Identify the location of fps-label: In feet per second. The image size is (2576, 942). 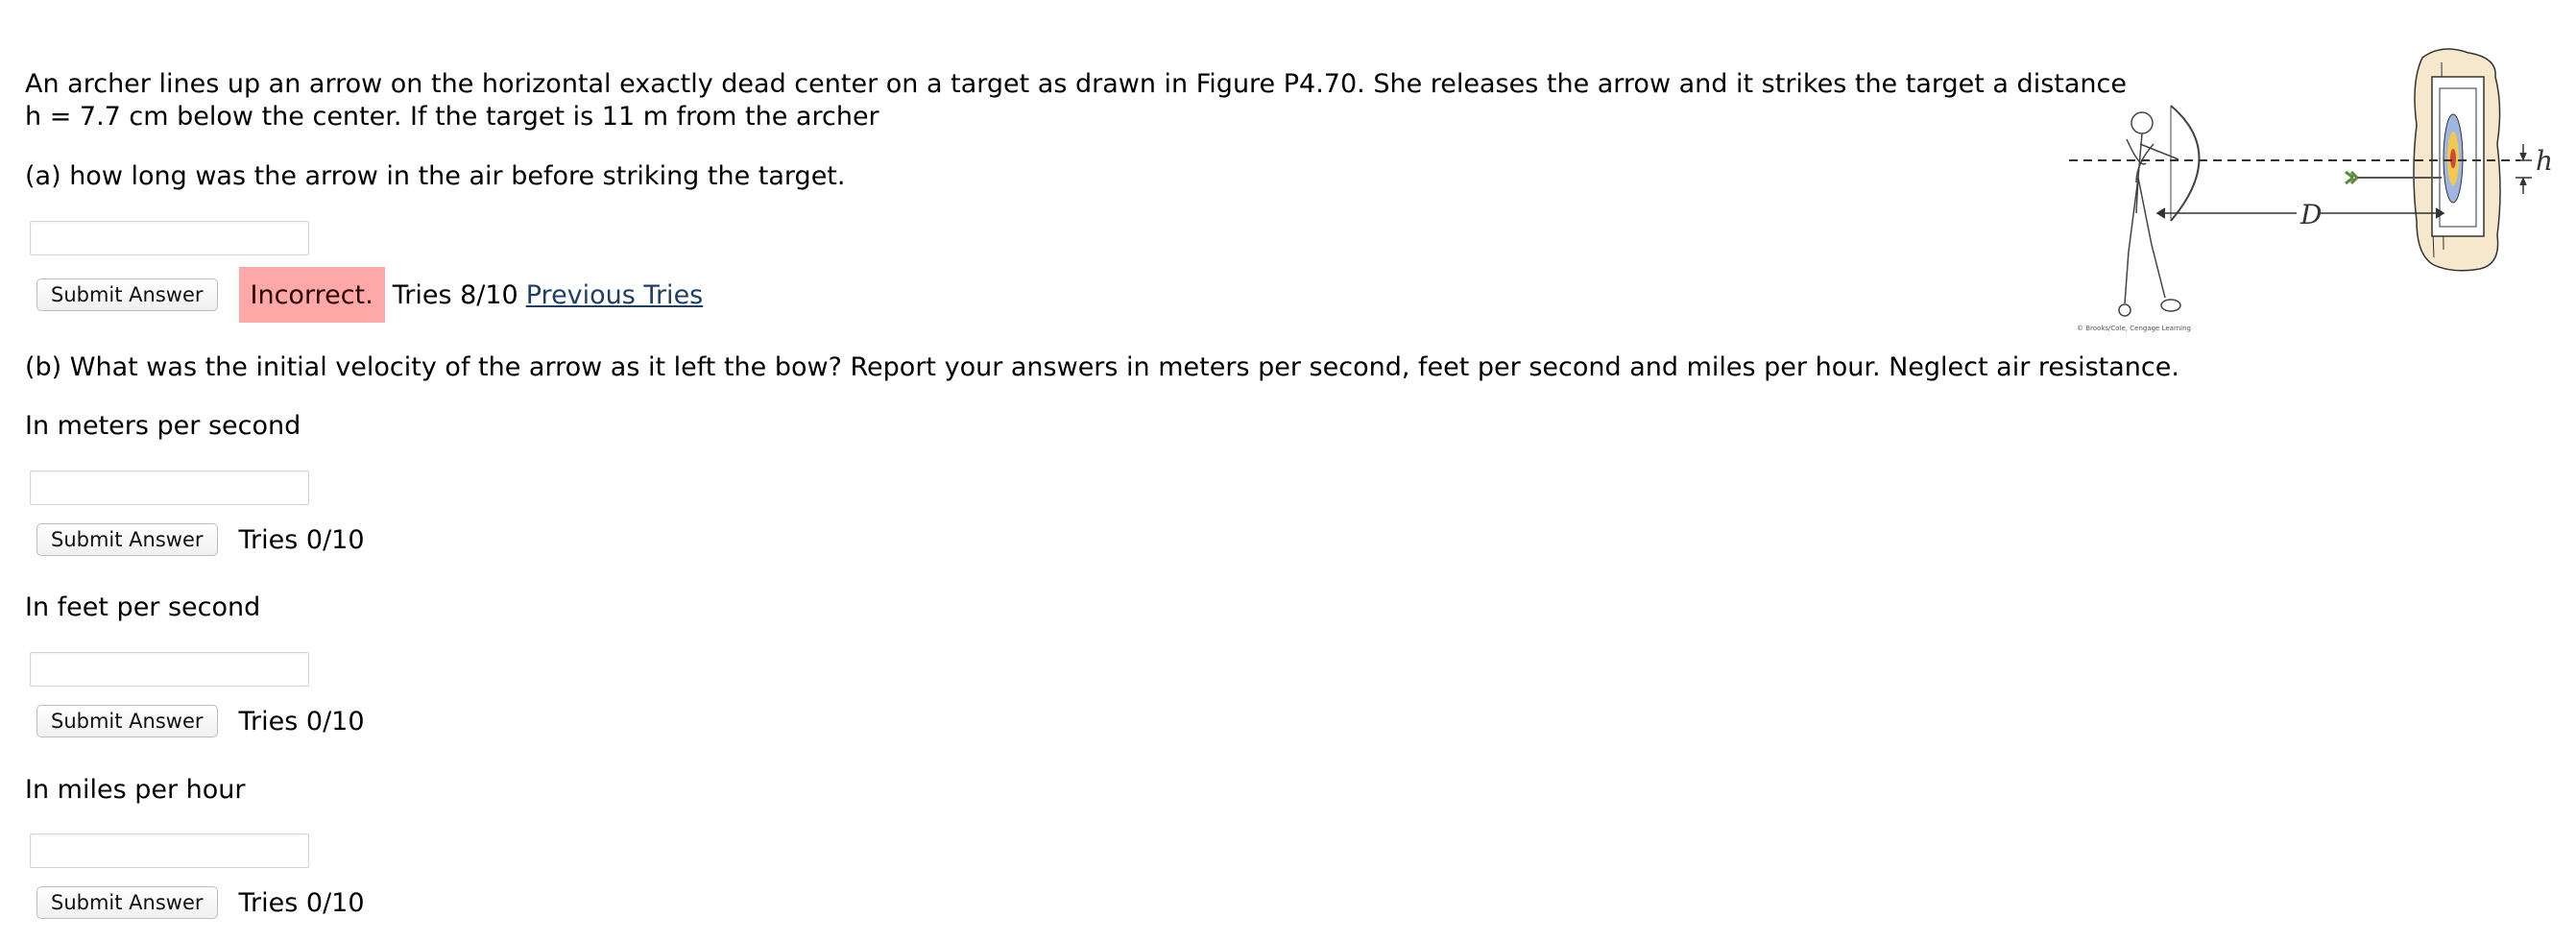
(143, 607).